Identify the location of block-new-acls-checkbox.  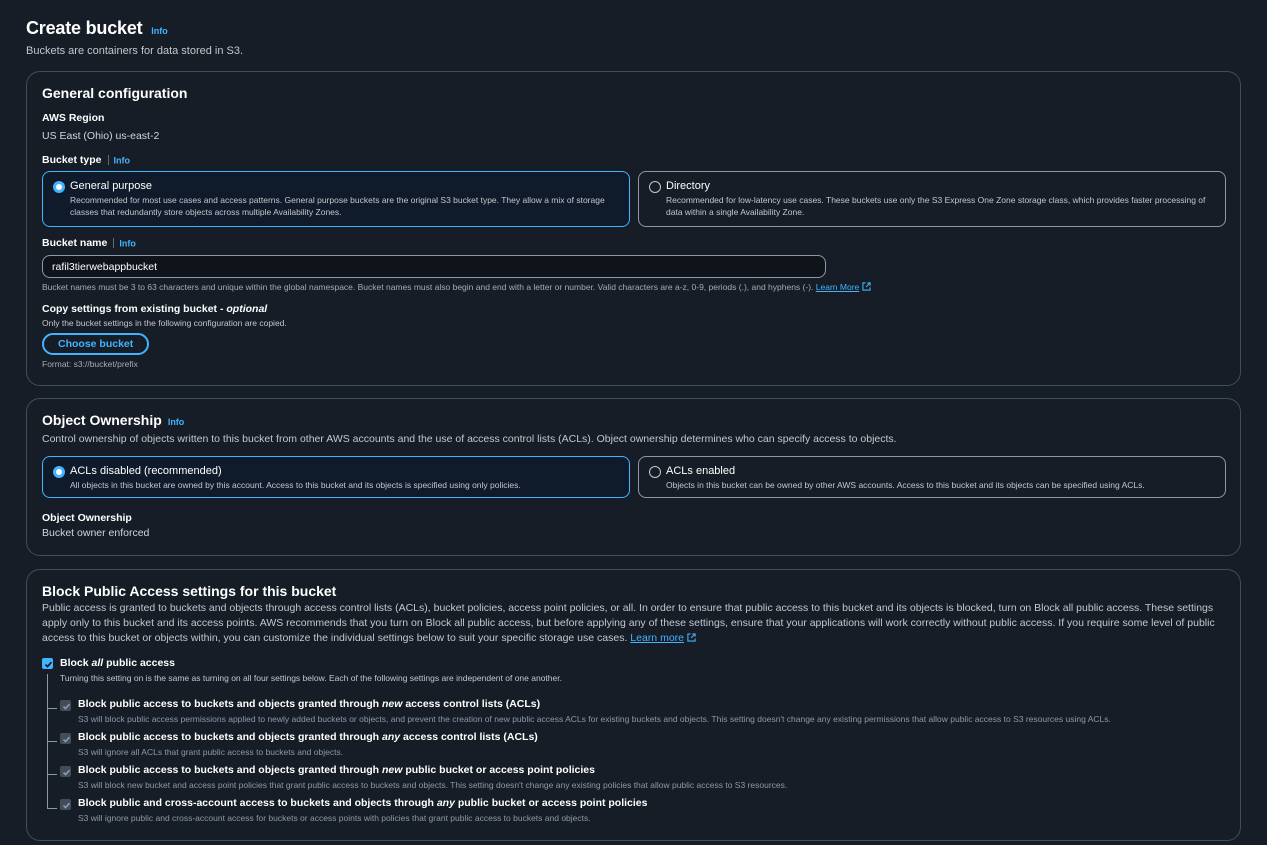
(65, 705).